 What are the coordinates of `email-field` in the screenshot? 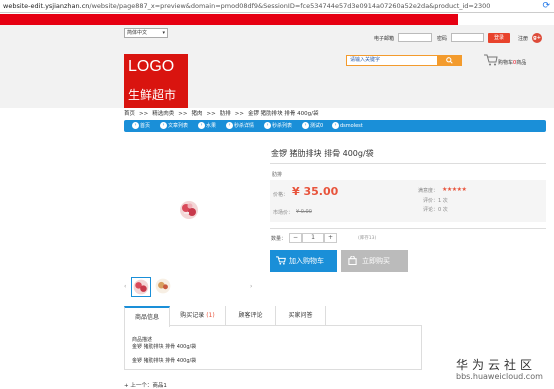 It's located at (415, 37).